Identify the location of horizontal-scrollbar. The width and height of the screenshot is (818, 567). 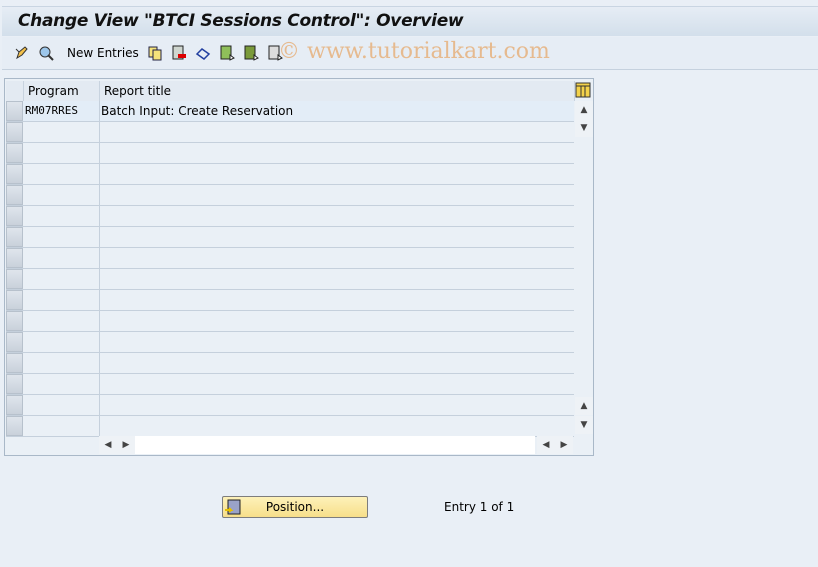
(335, 445).